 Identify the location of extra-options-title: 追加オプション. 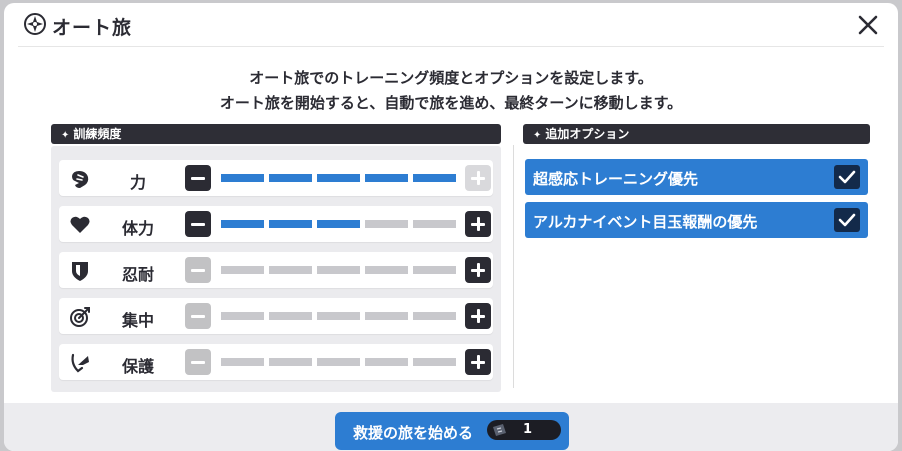
(587, 134).